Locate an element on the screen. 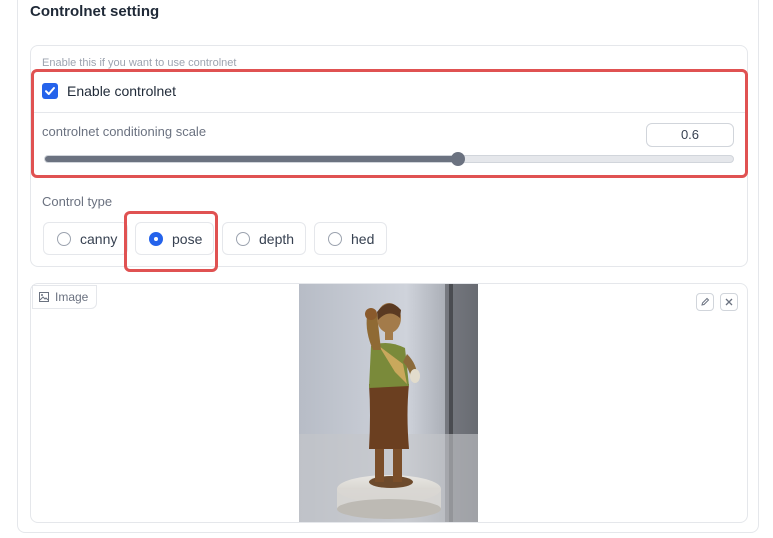 The height and width of the screenshot is (538, 773). radio-label-depth: depth is located at coordinates (277, 238).